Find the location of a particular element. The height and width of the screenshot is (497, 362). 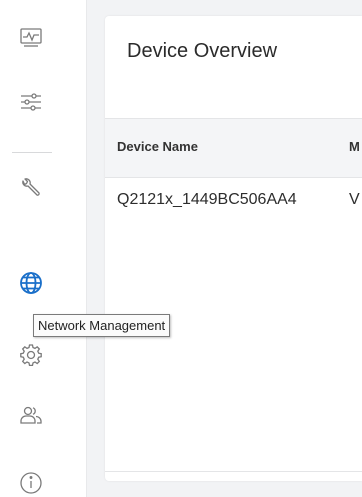

info-icon is located at coordinates (31, 483).